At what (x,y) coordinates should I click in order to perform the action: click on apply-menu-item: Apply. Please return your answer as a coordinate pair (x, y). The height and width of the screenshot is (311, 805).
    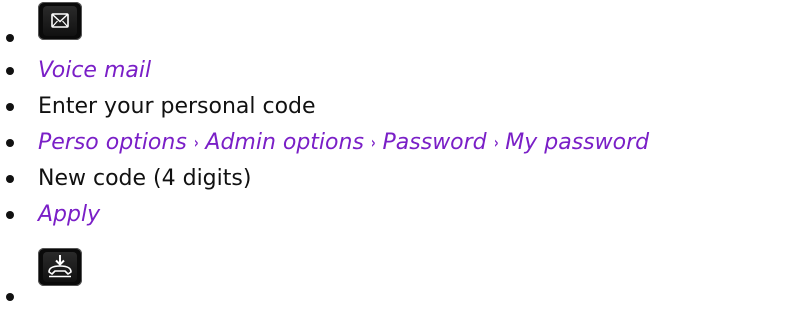
    Looking at the image, I should click on (69, 215).